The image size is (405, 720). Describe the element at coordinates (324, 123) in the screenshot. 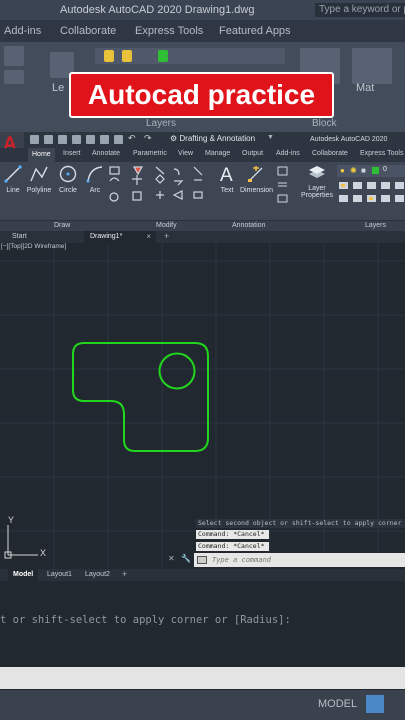

I see `bg-panel-label: Block` at that location.